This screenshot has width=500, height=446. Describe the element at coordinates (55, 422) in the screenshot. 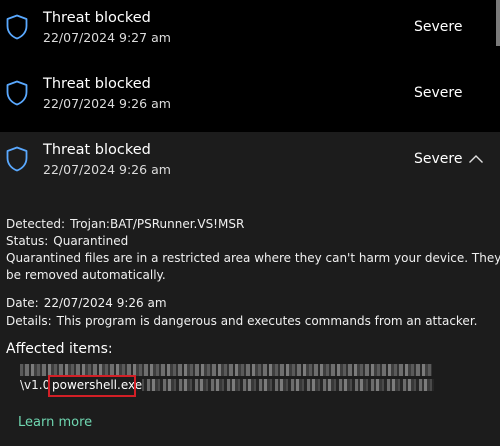

I see `learn-more-link: Learn more` at that location.